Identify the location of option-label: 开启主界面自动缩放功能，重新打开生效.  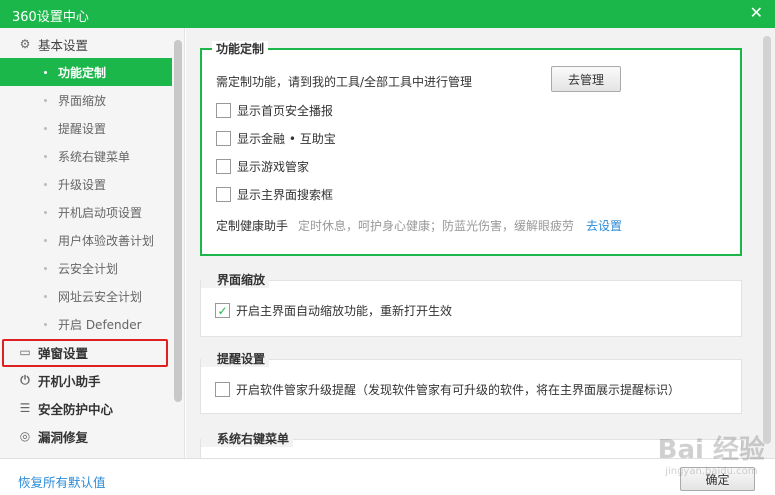
(344, 311).